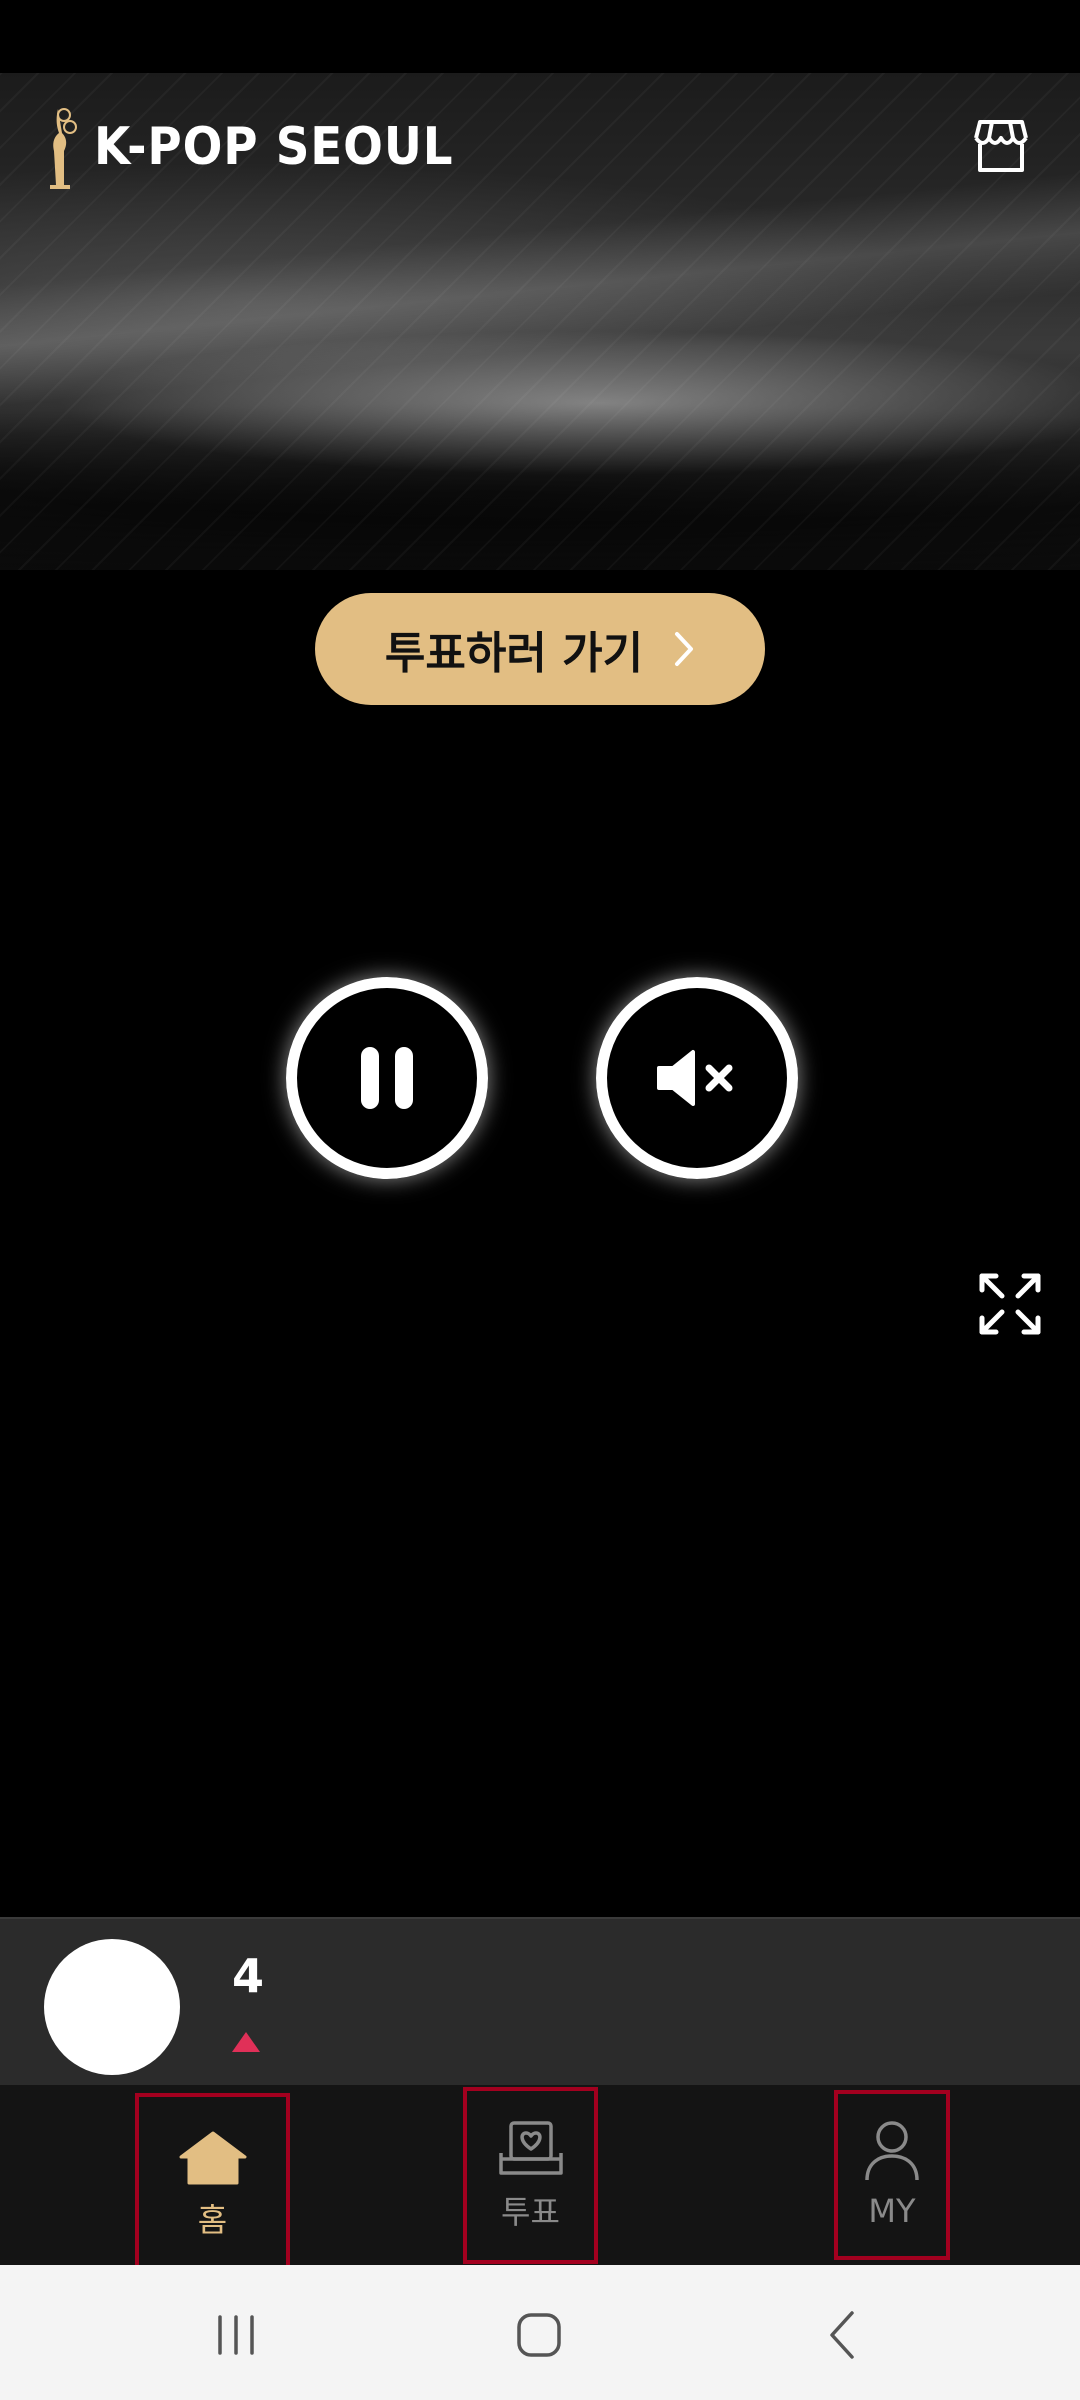 This screenshot has height=2400, width=1080. I want to click on expand-icon, so click(1010, 1304).